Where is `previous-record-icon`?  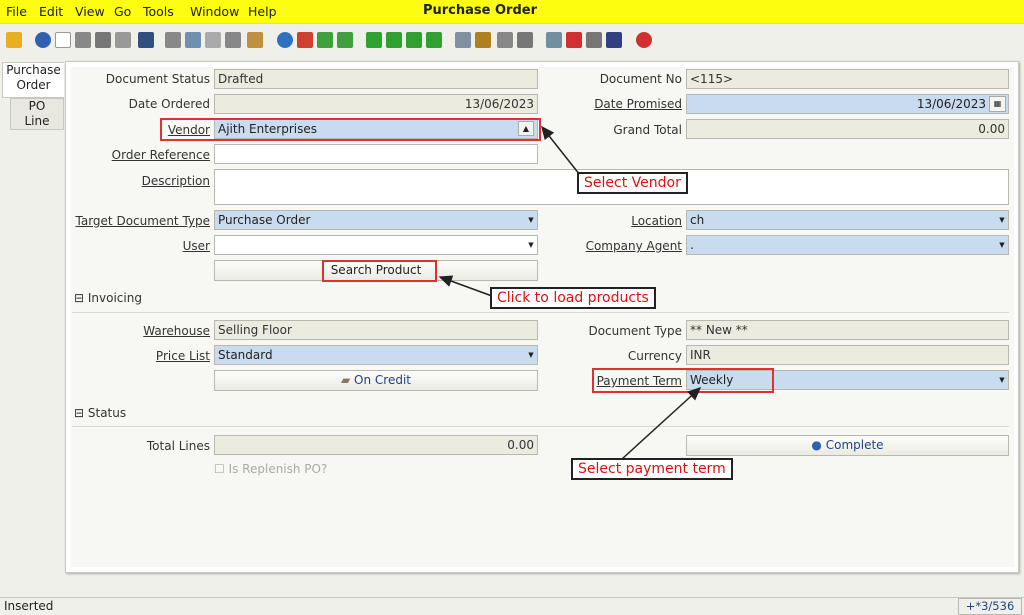
previous-record-icon is located at coordinates (394, 40).